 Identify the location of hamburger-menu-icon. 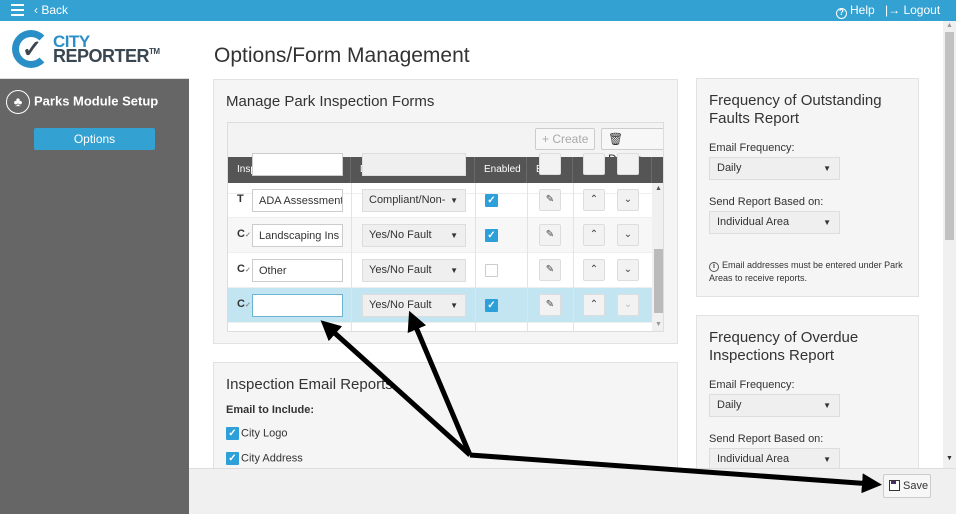
(17, 10).